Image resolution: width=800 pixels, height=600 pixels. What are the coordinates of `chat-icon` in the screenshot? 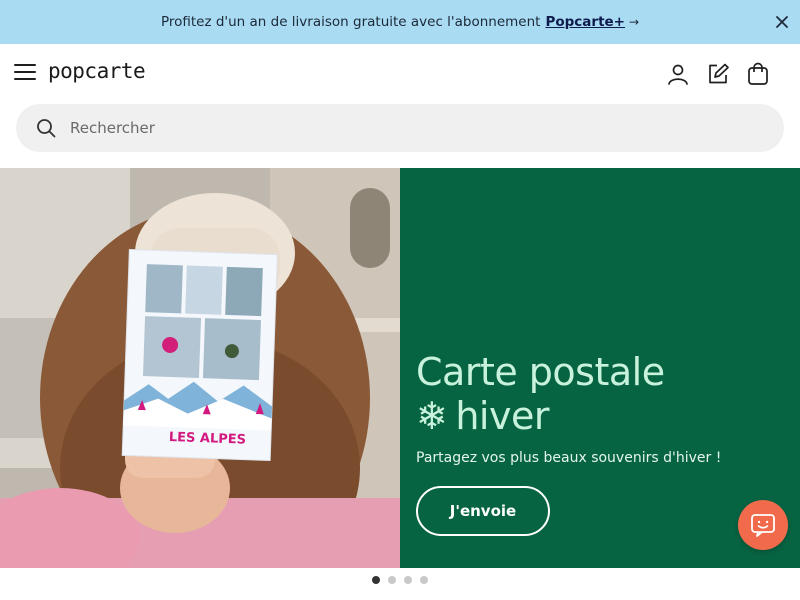 It's located at (763, 525).